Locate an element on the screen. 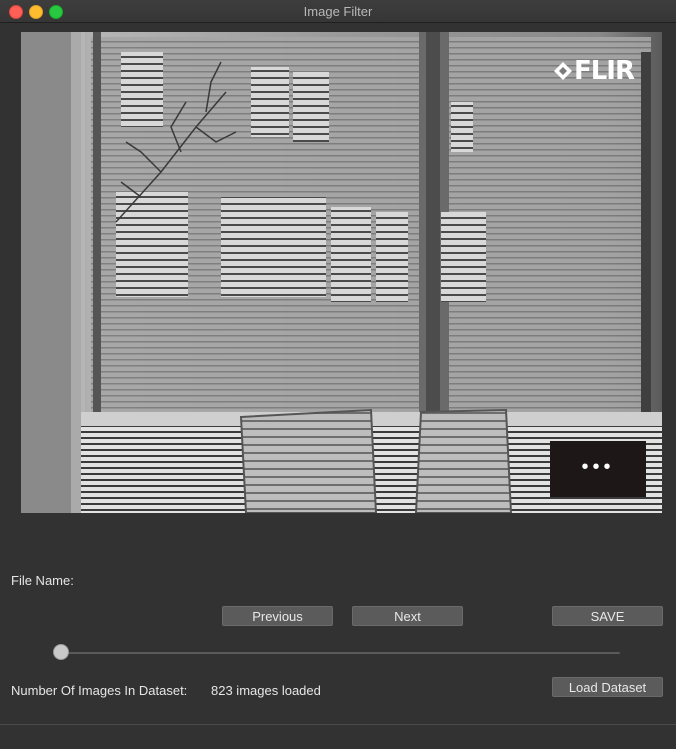 This screenshot has height=749, width=676. more-horizontal-icon: ••• is located at coordinates (598, 466).